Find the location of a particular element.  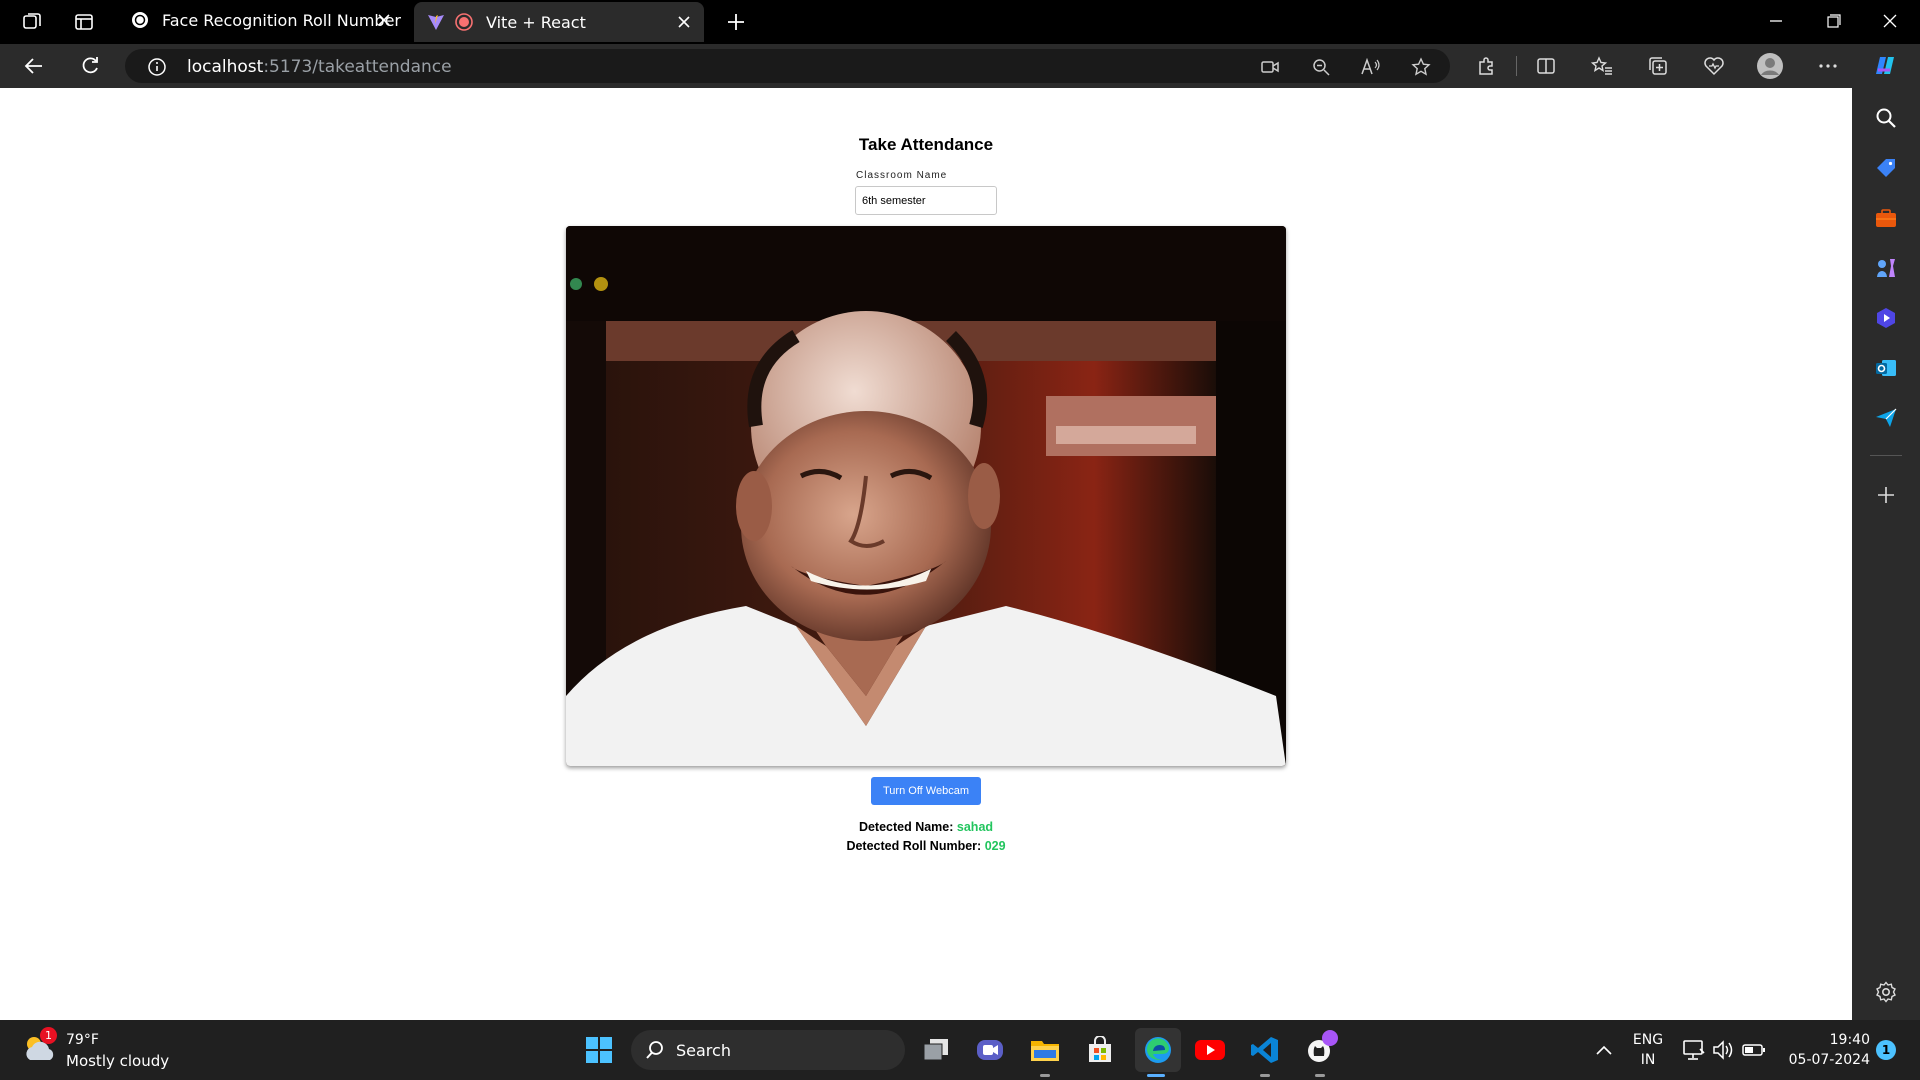

tab-title: Vite + React is located at coordinates (536, 22).